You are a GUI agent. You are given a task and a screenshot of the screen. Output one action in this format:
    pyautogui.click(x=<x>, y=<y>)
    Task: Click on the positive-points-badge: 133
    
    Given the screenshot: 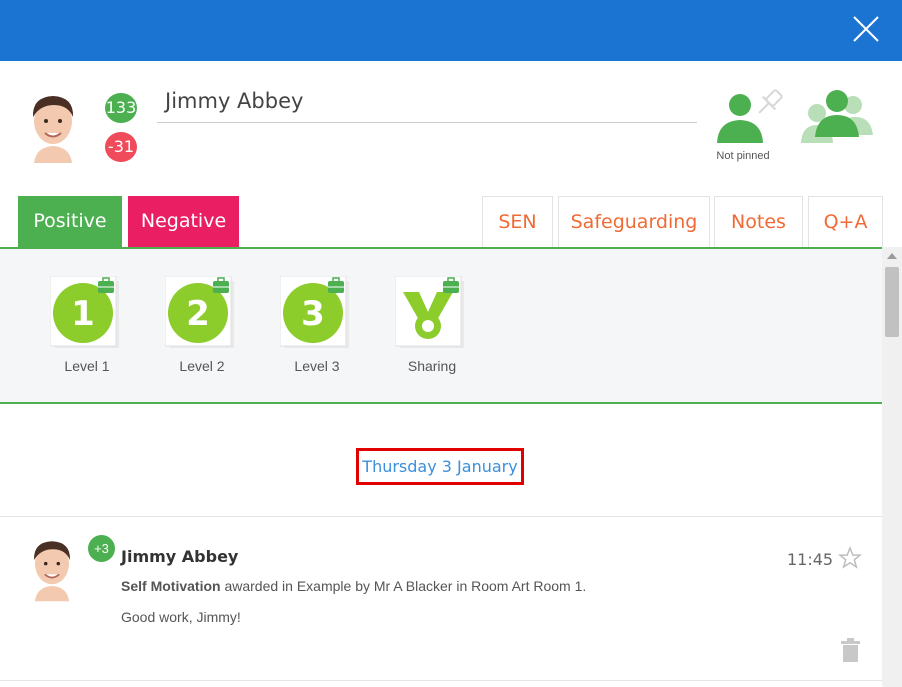 What is the action you would take?
    pyautogui.click(x=121, y=108)
    